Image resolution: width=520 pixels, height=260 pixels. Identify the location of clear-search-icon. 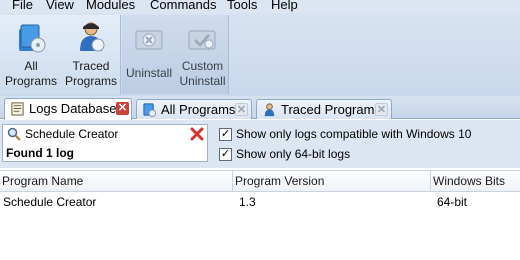
(197, 134).